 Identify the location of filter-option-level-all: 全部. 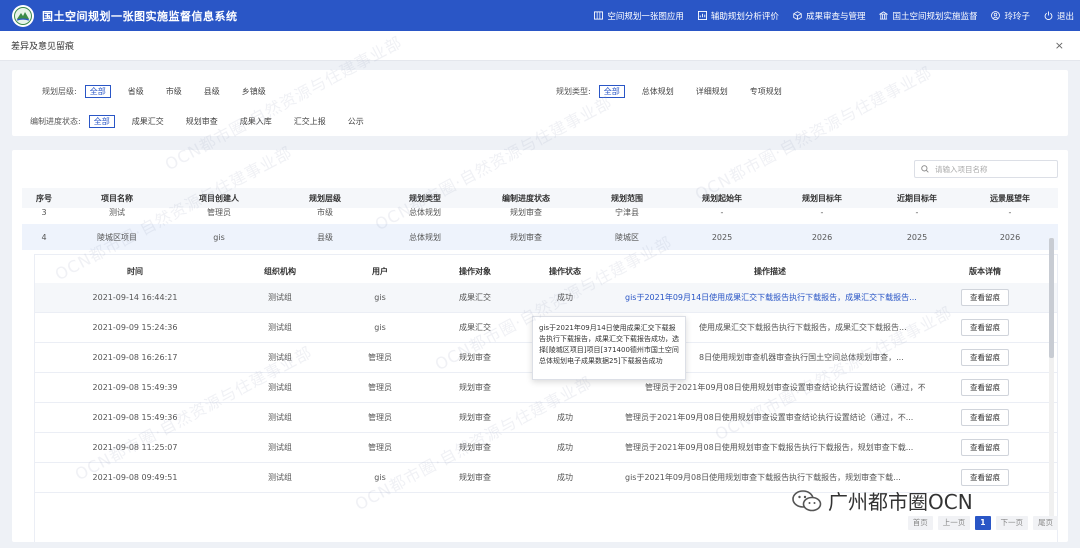
(97, 91).